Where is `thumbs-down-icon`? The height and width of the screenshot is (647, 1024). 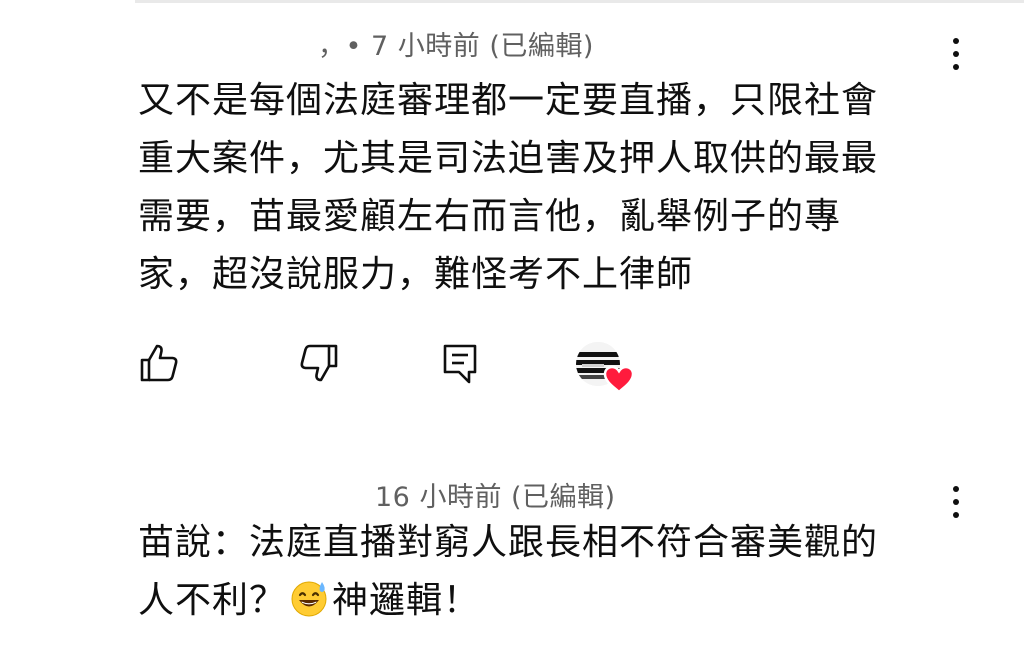 thumbs-down-icon is located at coordinates (319, 363).